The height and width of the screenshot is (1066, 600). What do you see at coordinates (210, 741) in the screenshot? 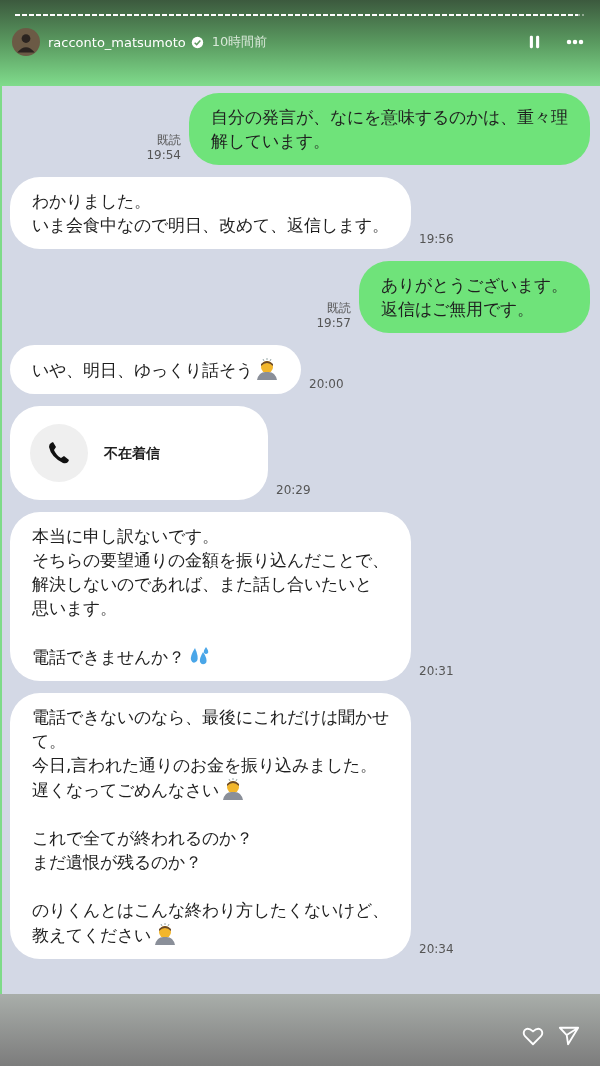
I see `message-text: 電話できないのなら、最後にこれだけは聞かせ て。 今日,言われた通りのお金を振り込みました。` at bounding box center [210, 741].